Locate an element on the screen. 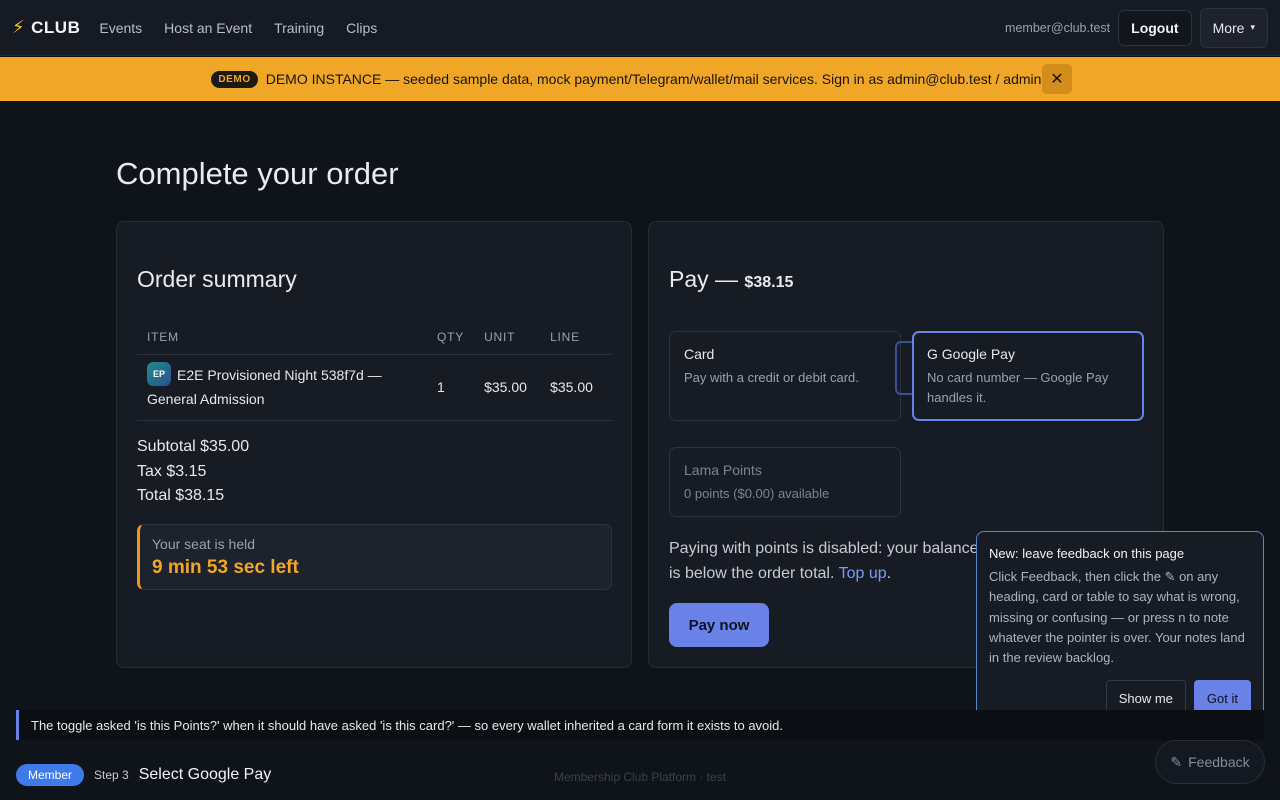  pay-amount: $38.15 is located at coordinates (769, 282).